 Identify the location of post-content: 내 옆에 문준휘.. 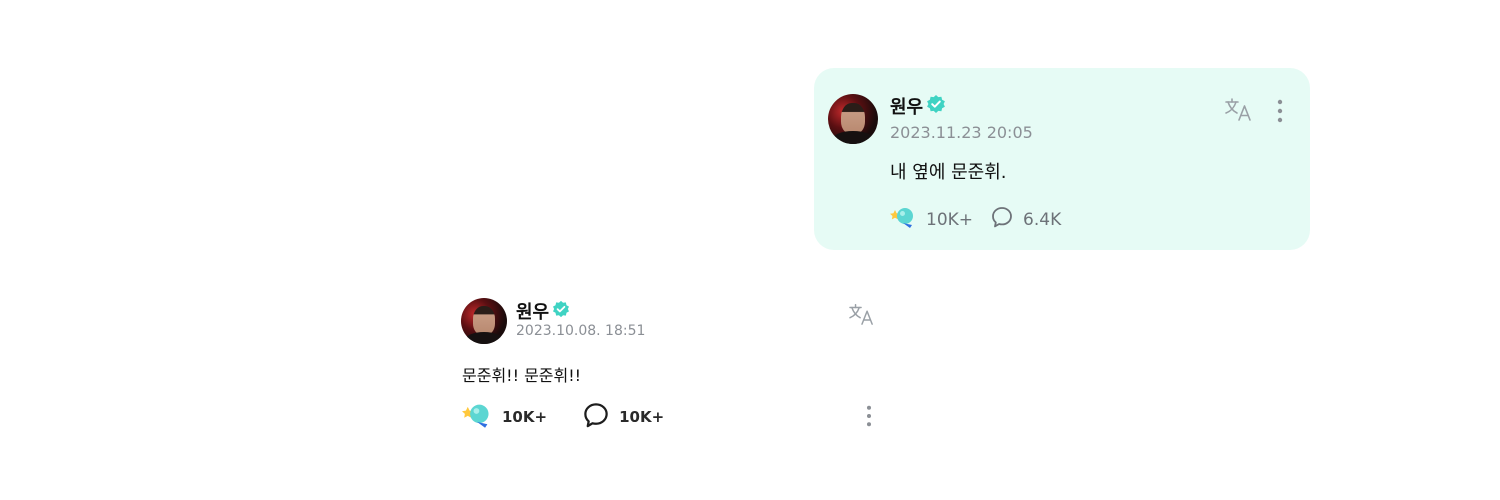
(948, 172).